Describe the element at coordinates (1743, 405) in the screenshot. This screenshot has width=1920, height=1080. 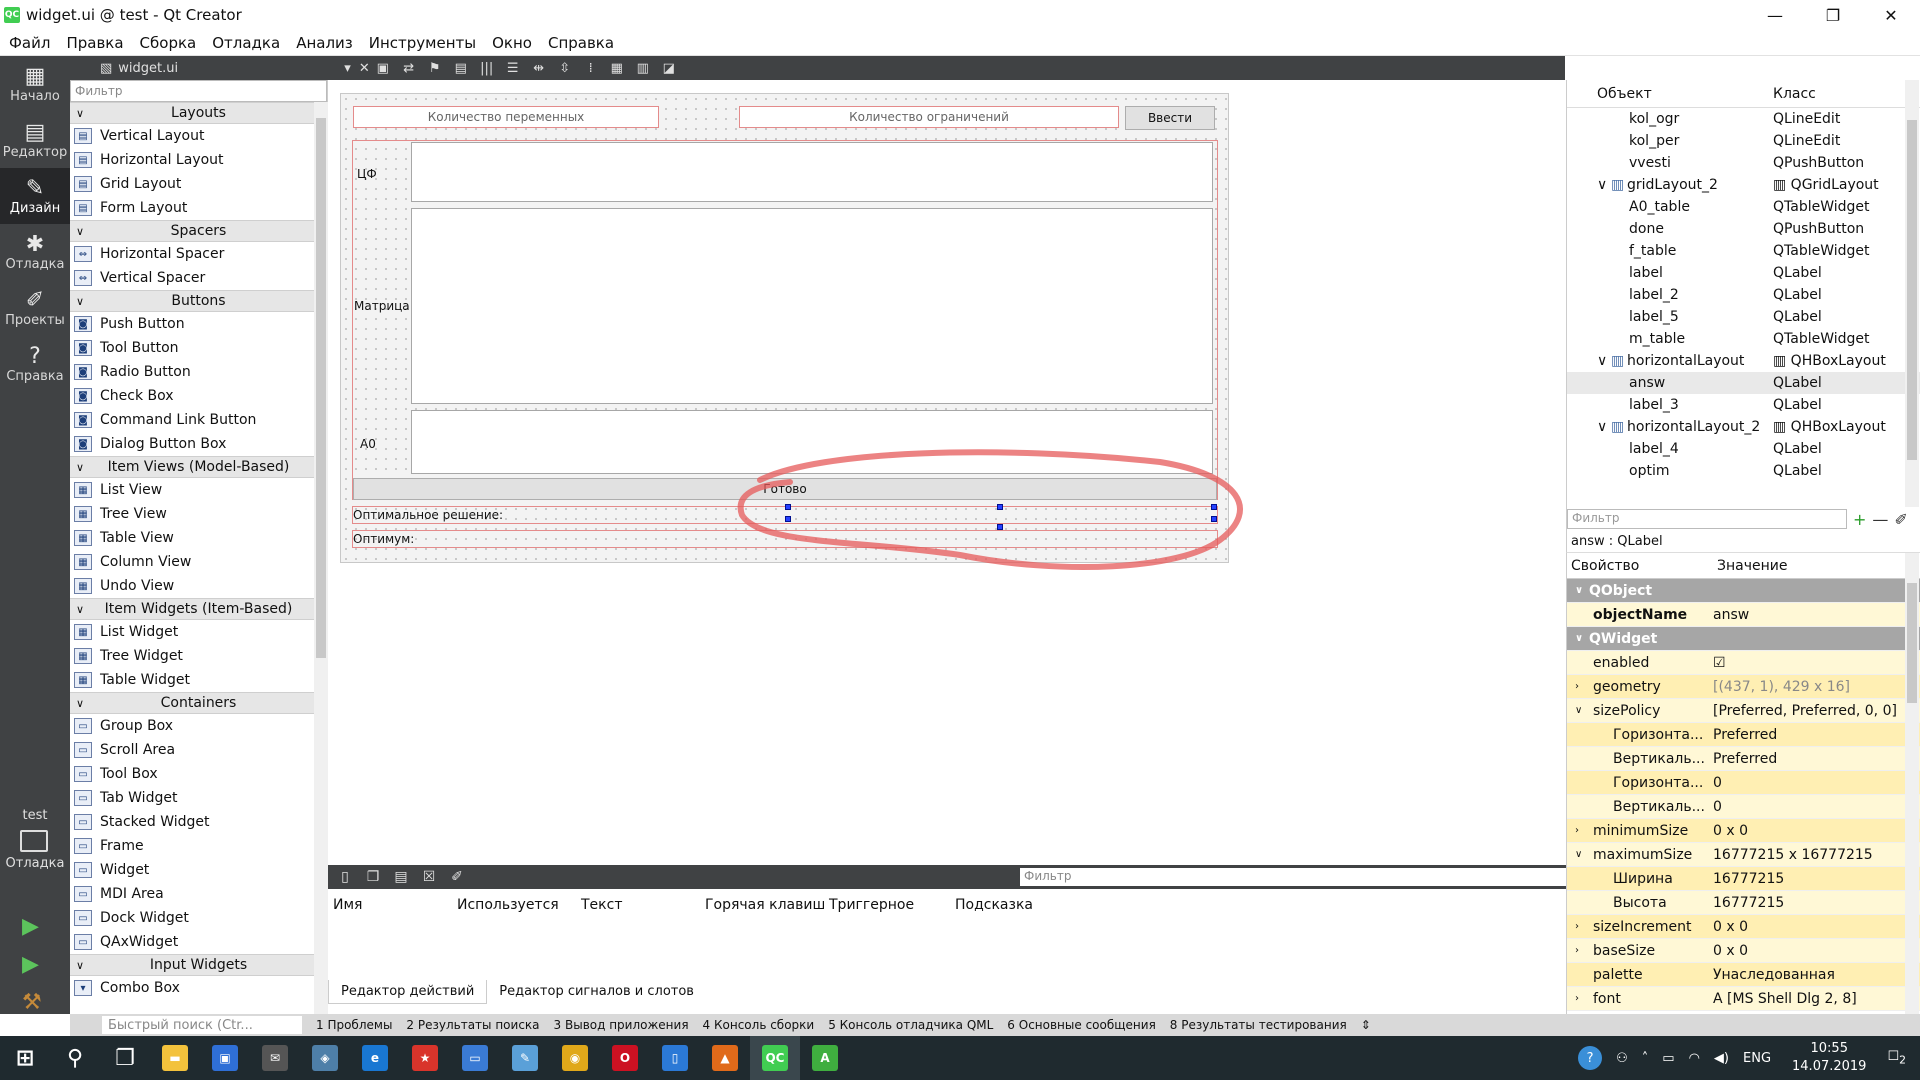
I see `object-row-label-3: label_3 QLabel` at that location.